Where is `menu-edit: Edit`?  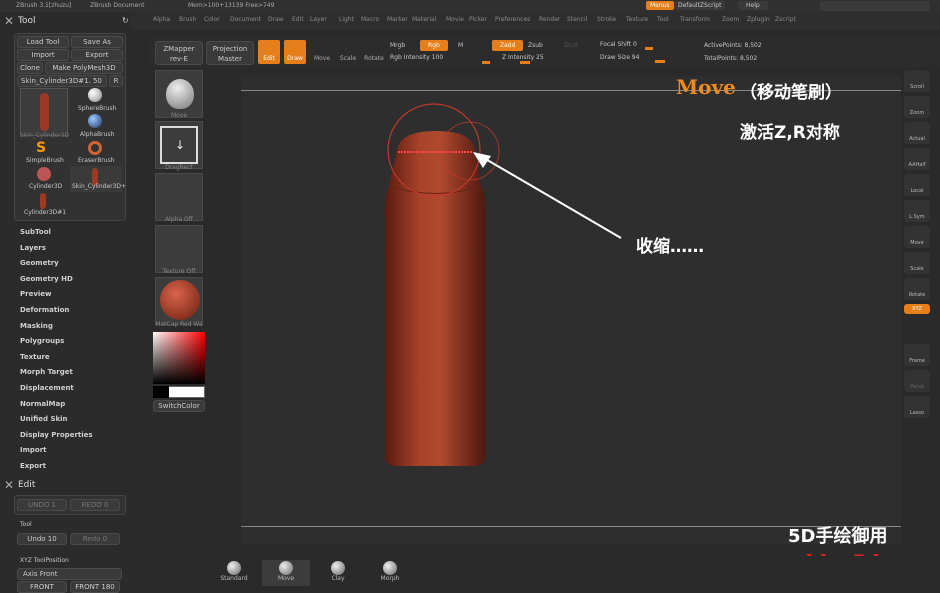
menu-edit: Edit is located at coordinates (298, 19).